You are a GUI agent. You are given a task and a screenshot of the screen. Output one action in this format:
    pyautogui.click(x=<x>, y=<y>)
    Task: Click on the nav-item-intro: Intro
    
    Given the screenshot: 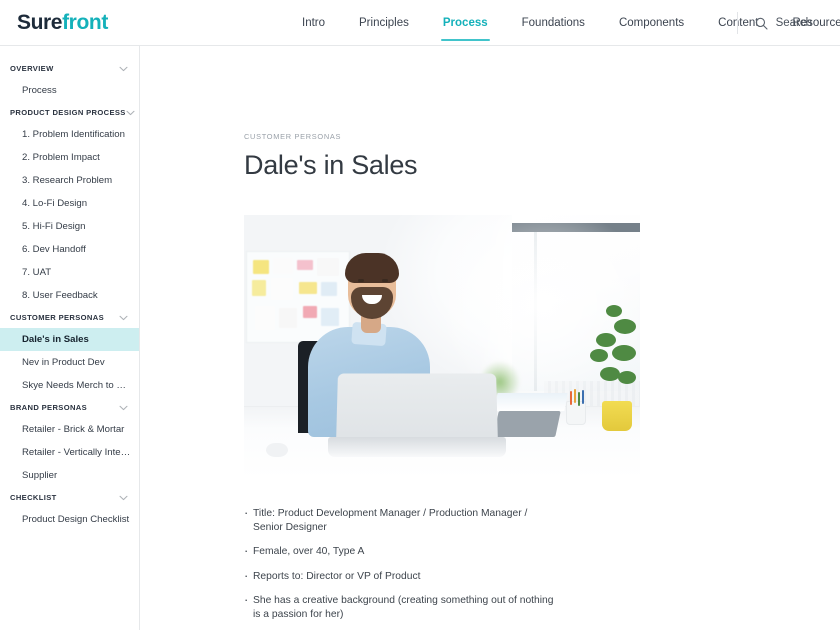 What is the action you would take?
    pyautogui.click(x=313, y=23)
    